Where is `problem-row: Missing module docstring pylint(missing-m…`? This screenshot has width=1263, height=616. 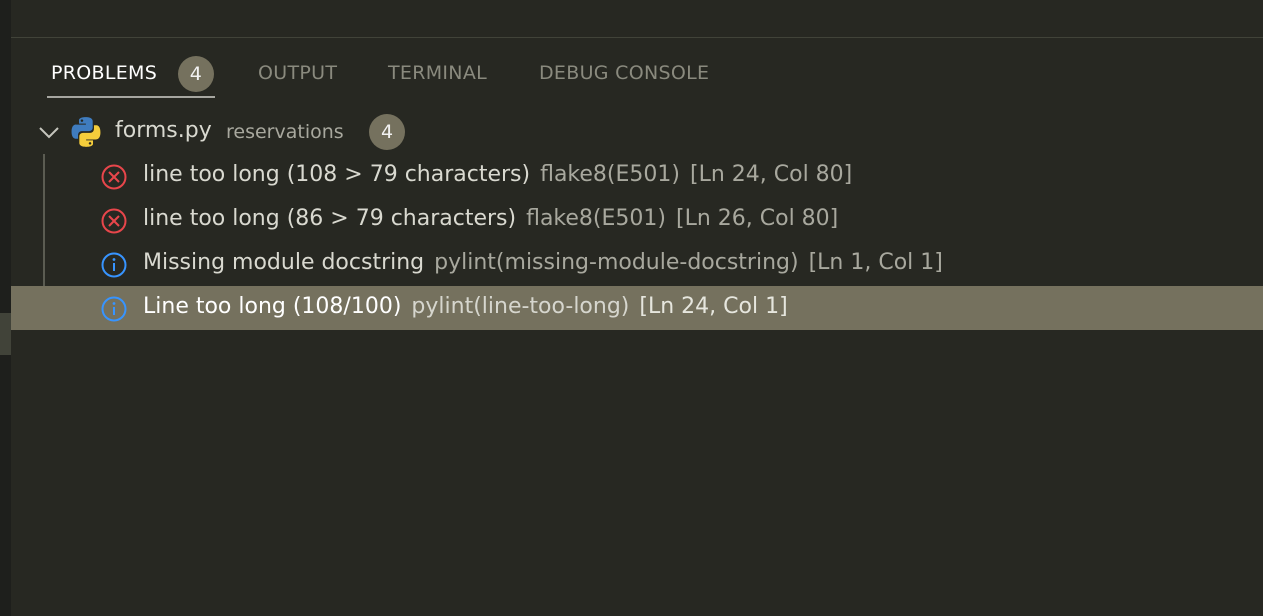
problem-row: Missing module docstring pylint(missing-m… is located at coordinates (637, 264).